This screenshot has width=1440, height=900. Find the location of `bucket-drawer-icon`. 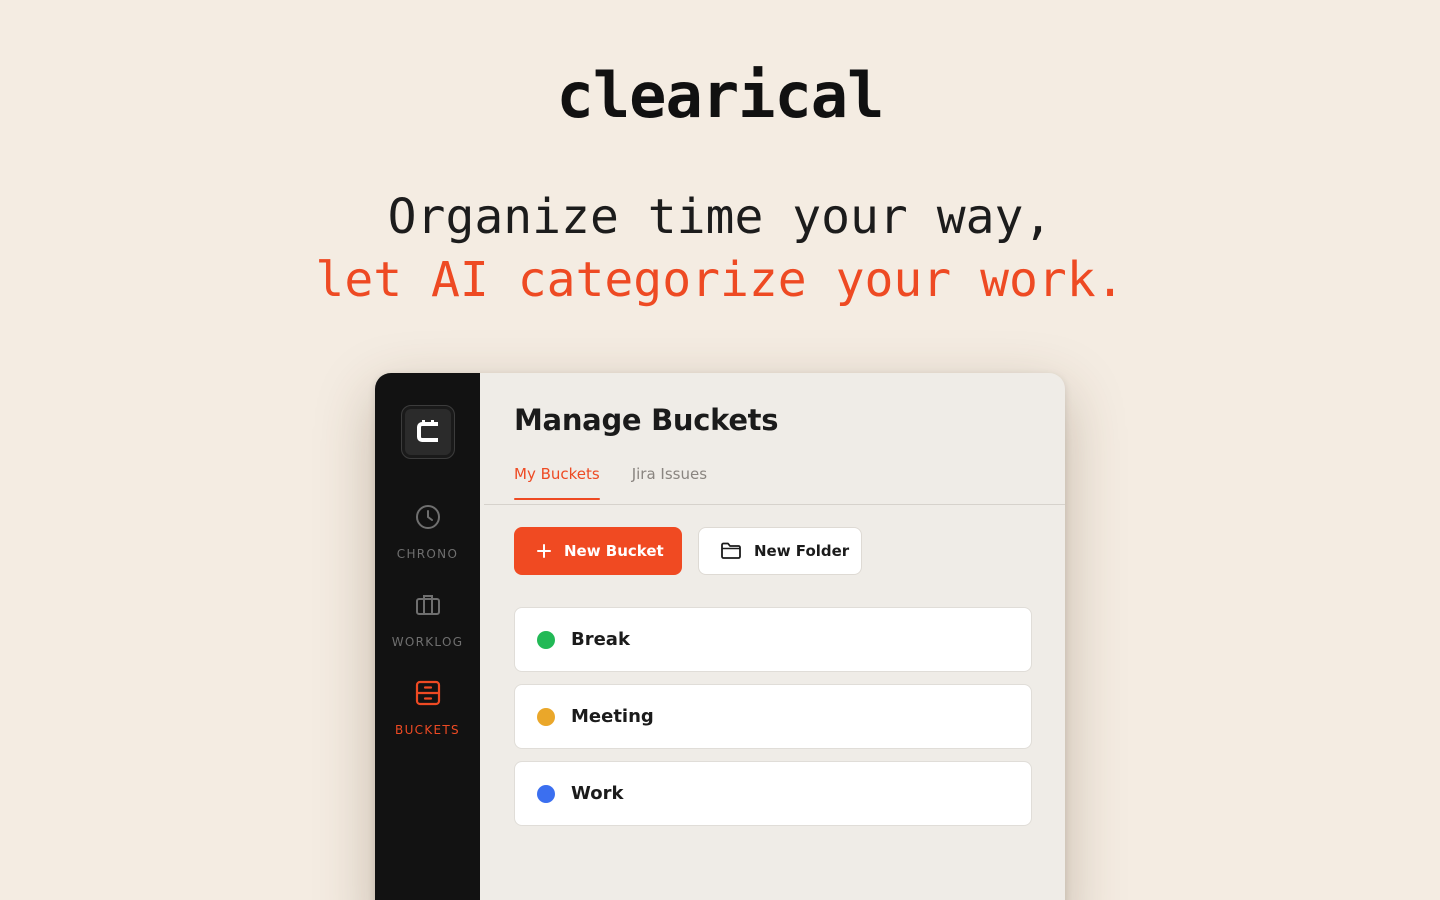

bucket-drawer-icon is located at coordinates (428, 693).